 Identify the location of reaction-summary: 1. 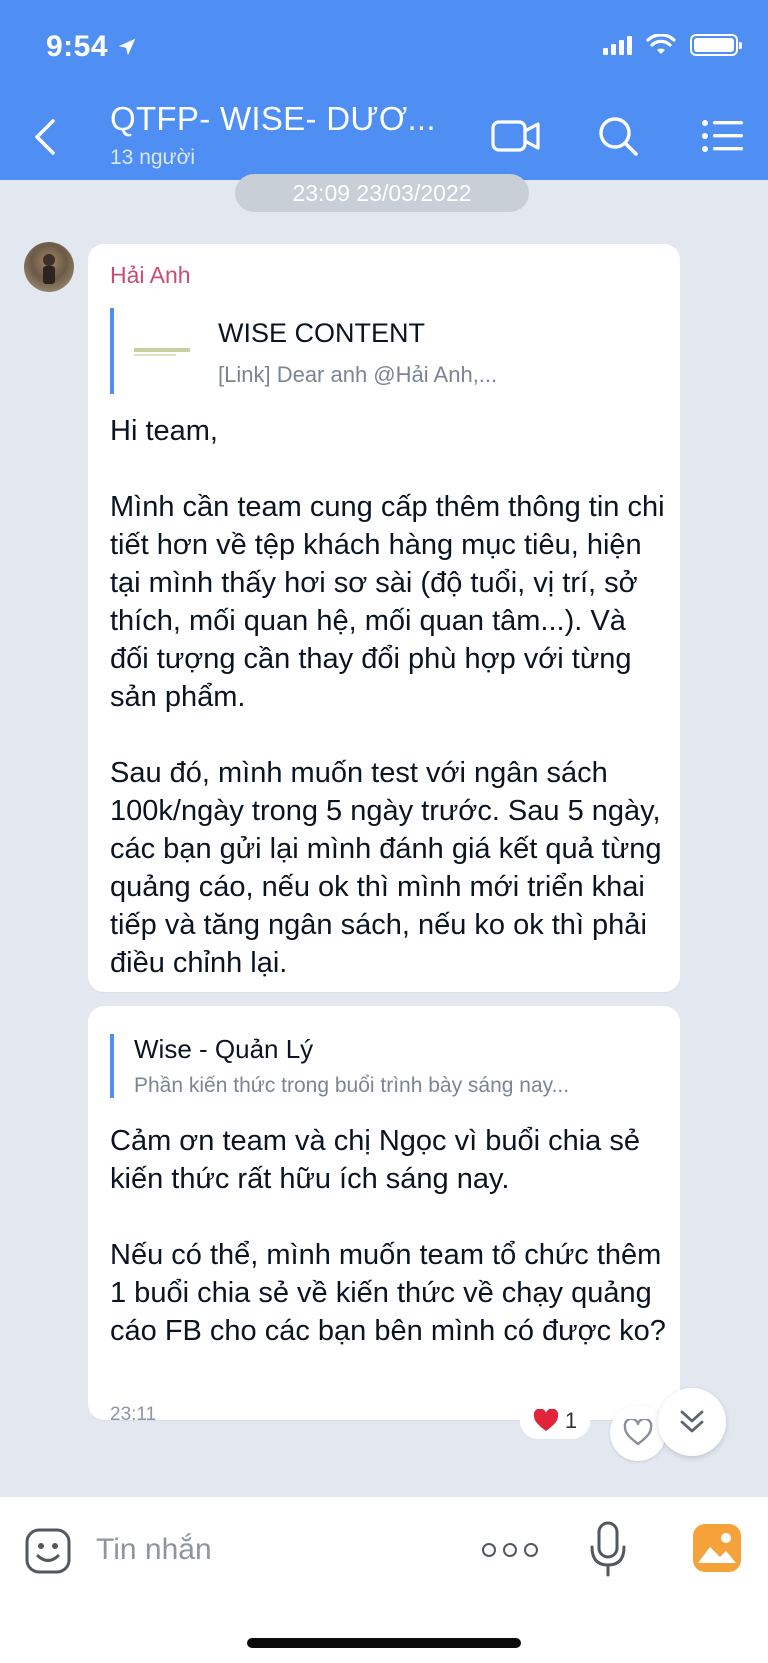
(555, 1421).